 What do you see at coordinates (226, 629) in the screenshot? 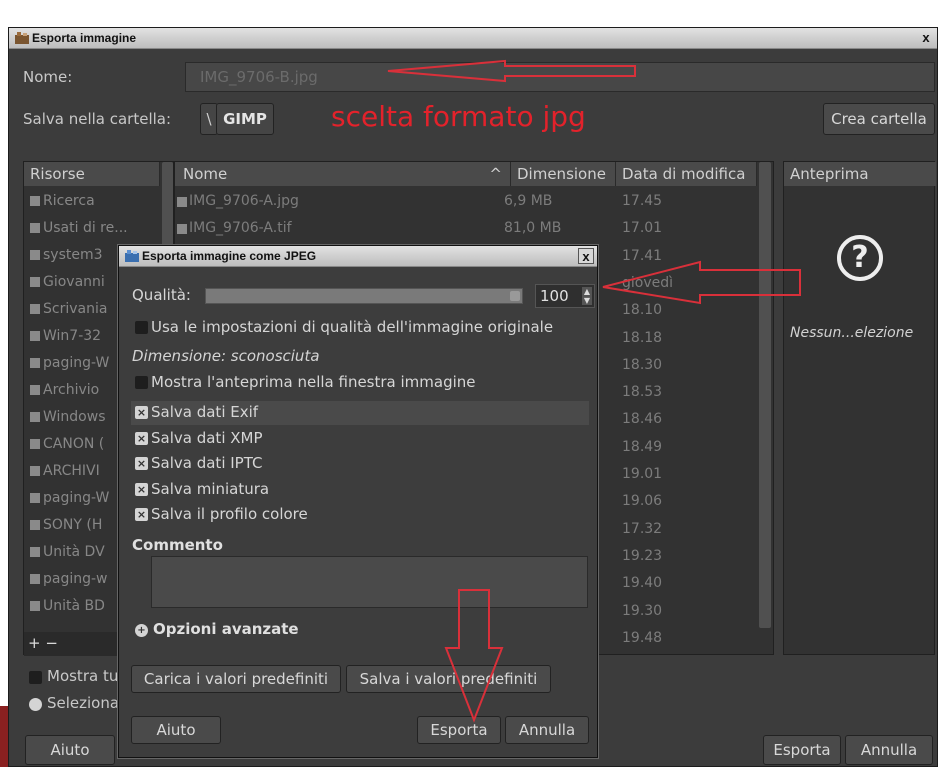
I see `advanced-options-expander: Opzioni avanzate` at bounding box center [226, 629].